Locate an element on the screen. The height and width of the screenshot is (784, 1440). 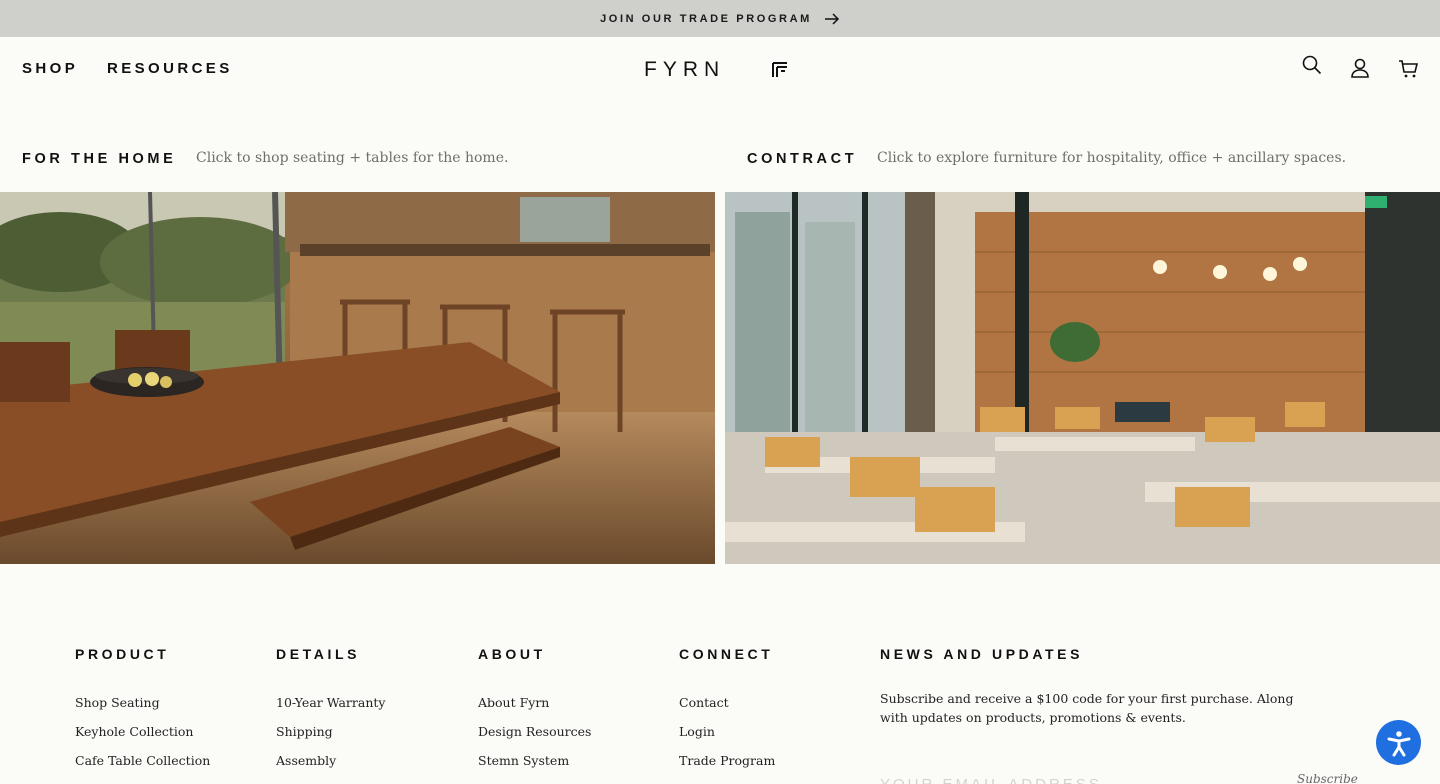
nav-resources: RESOURCES is located at coordinates (170, 68).